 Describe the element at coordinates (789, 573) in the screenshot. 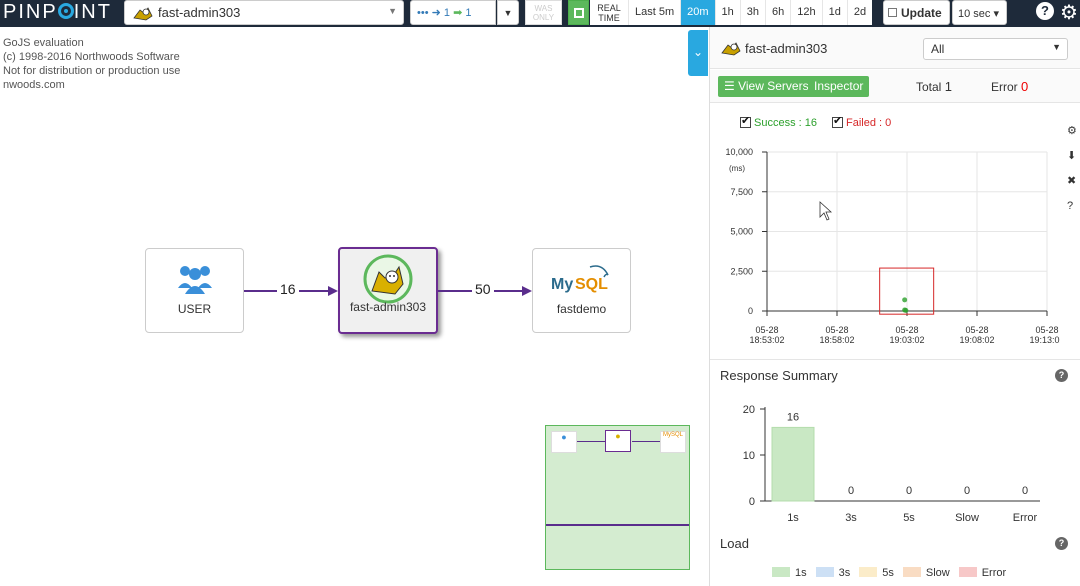

I see `legend-1s: 1s` at that location.